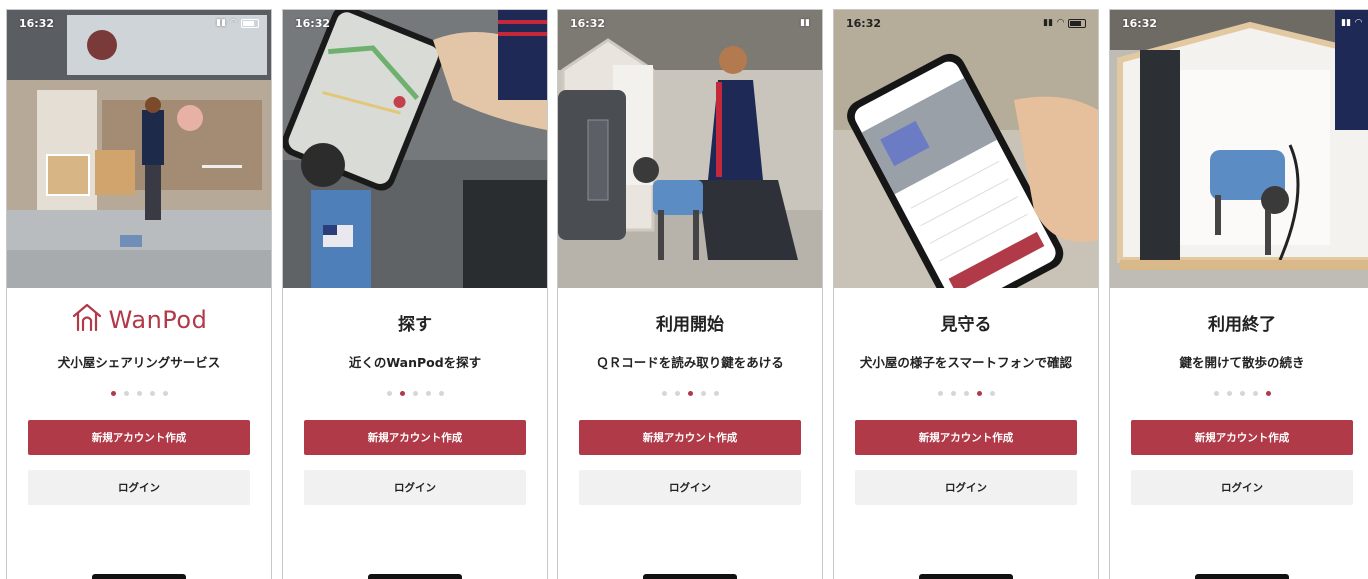 This screenshot has width=1368, height=579. I want to click on storefront-photo, so click(139, 149).